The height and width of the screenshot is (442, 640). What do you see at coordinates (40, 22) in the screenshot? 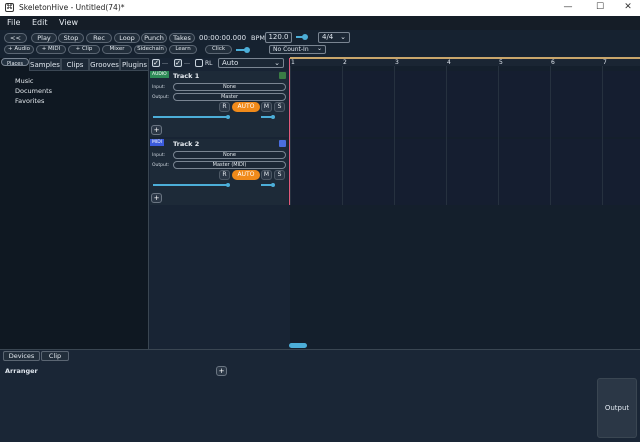
I see `menu-edit: Edit` at bounding box center [40, 22].